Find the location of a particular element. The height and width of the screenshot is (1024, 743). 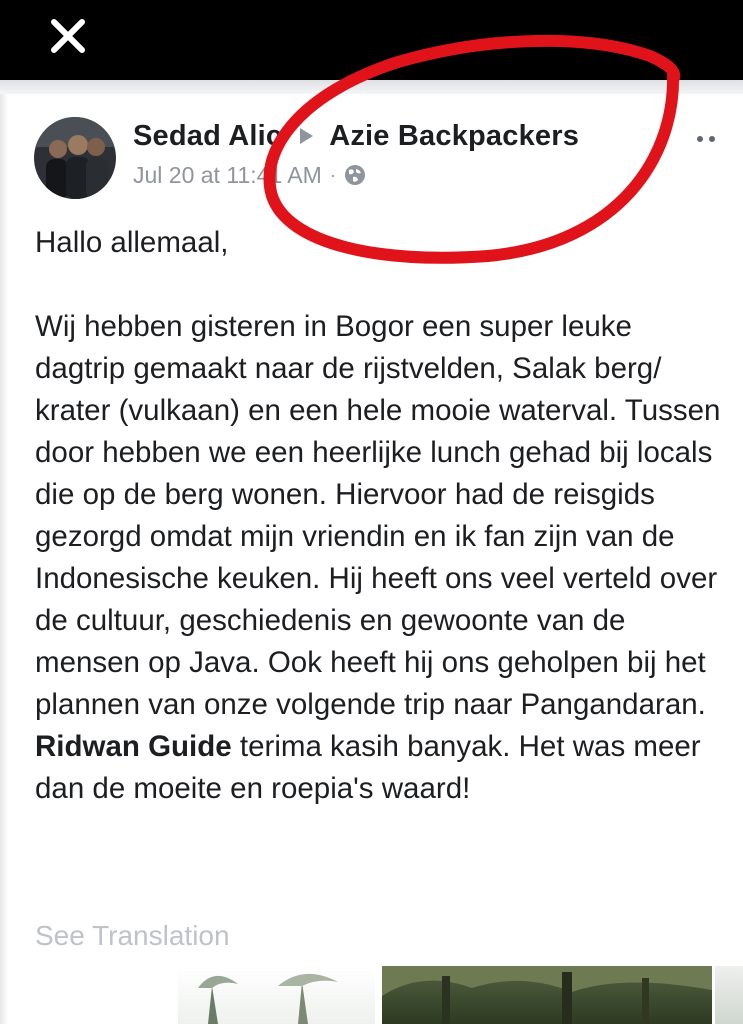

post-timestamp: Jul 20 at 11:41 AM is located at coordinates (227, 175).